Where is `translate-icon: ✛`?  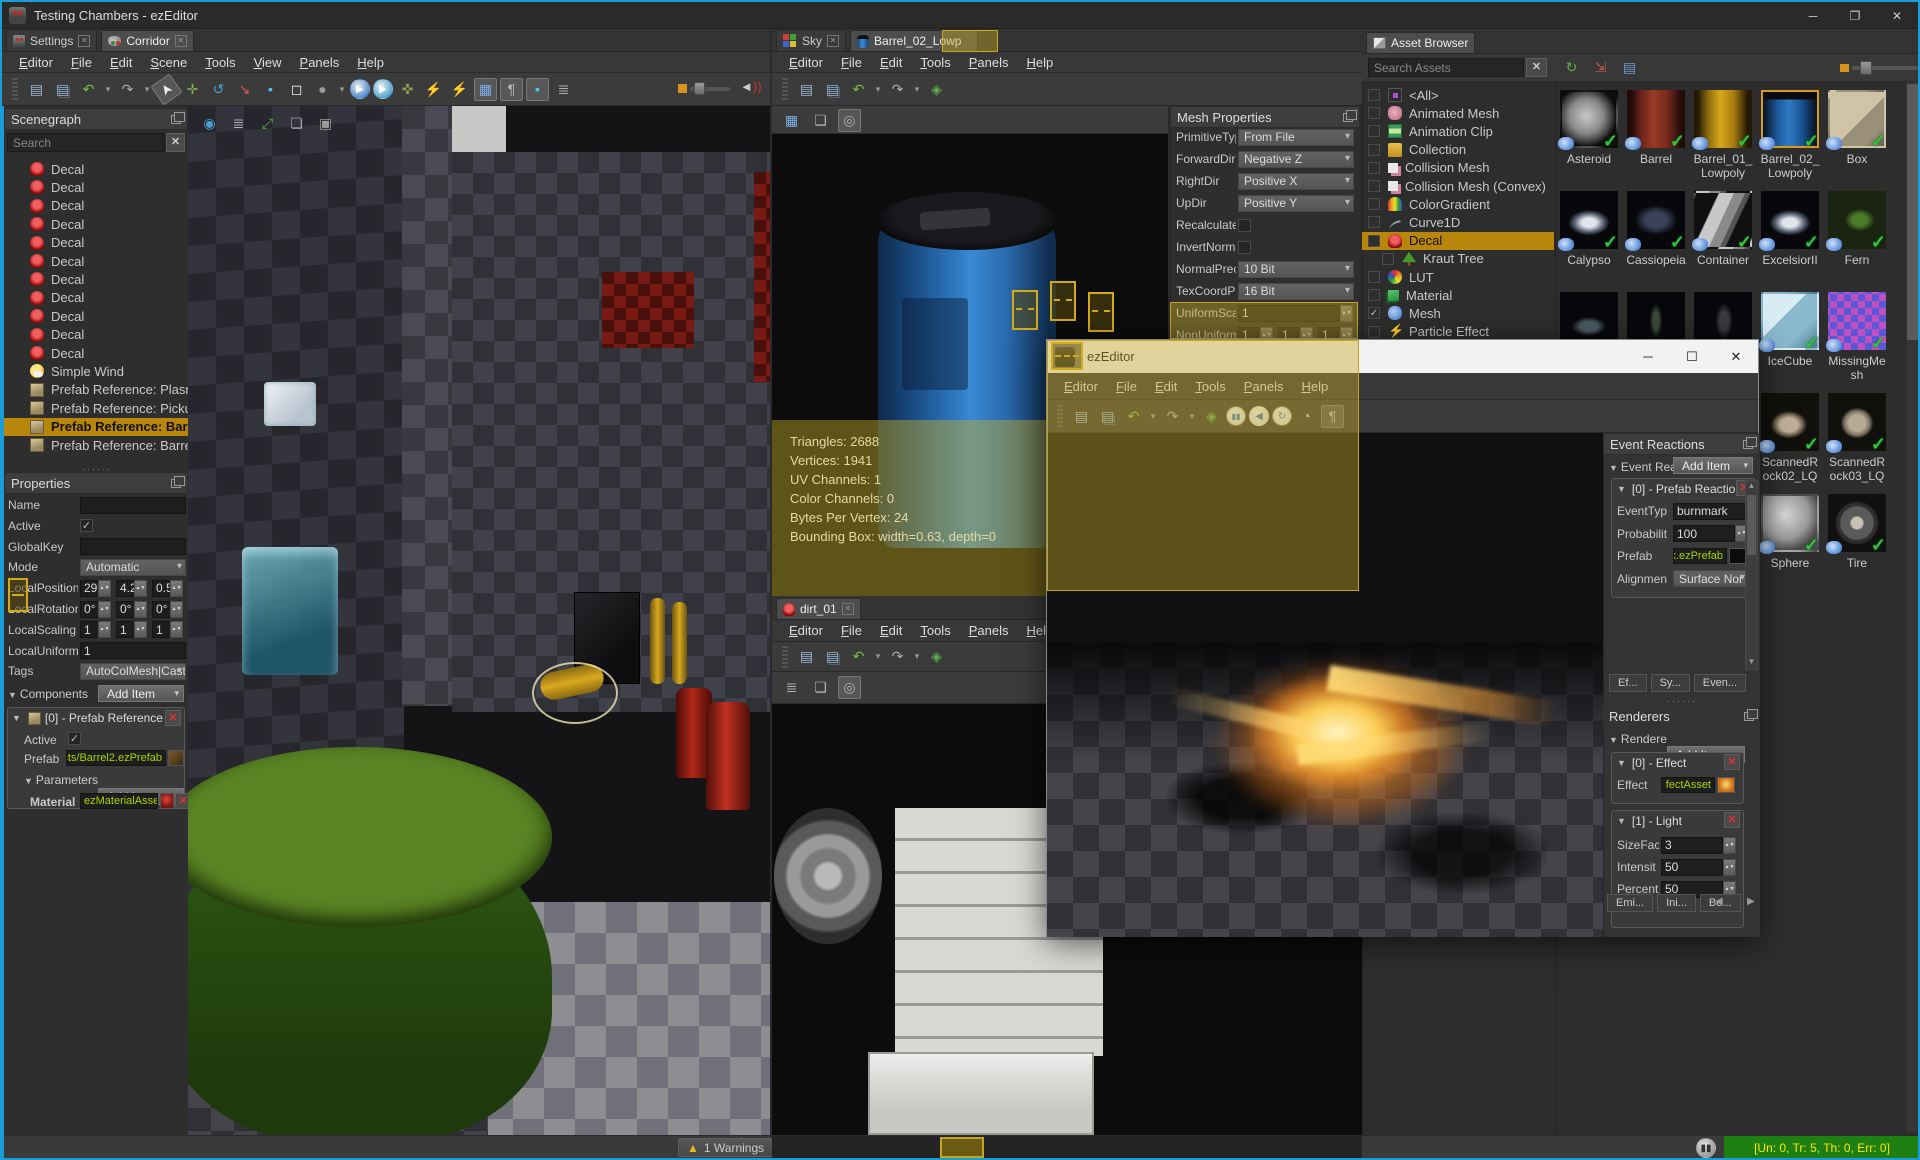 translate-icon: ✛ is located at coordinates (192, 89).